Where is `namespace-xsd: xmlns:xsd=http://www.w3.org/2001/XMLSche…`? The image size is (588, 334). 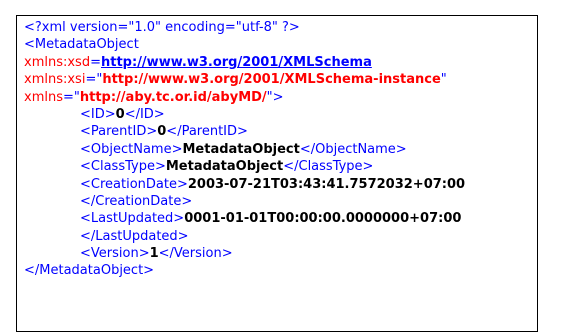 namespace-xsd: xmlns:xsd=http://www.w3.org/2001/XMLSche… is located at coordinates (244, 62).